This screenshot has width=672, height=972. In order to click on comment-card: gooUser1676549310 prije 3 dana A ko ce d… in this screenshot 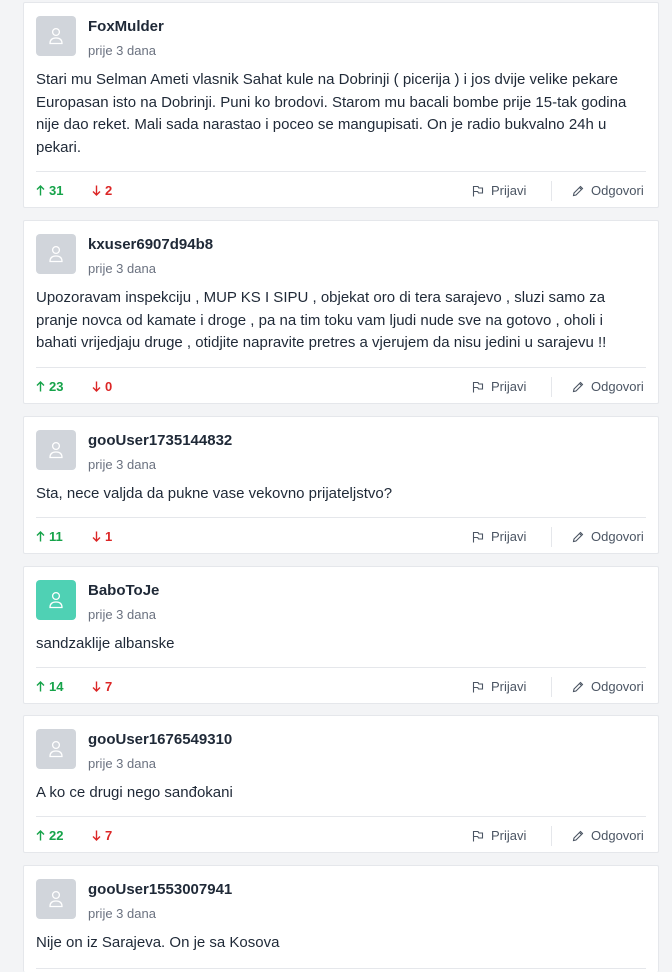, I will do `click(341, 784)`.